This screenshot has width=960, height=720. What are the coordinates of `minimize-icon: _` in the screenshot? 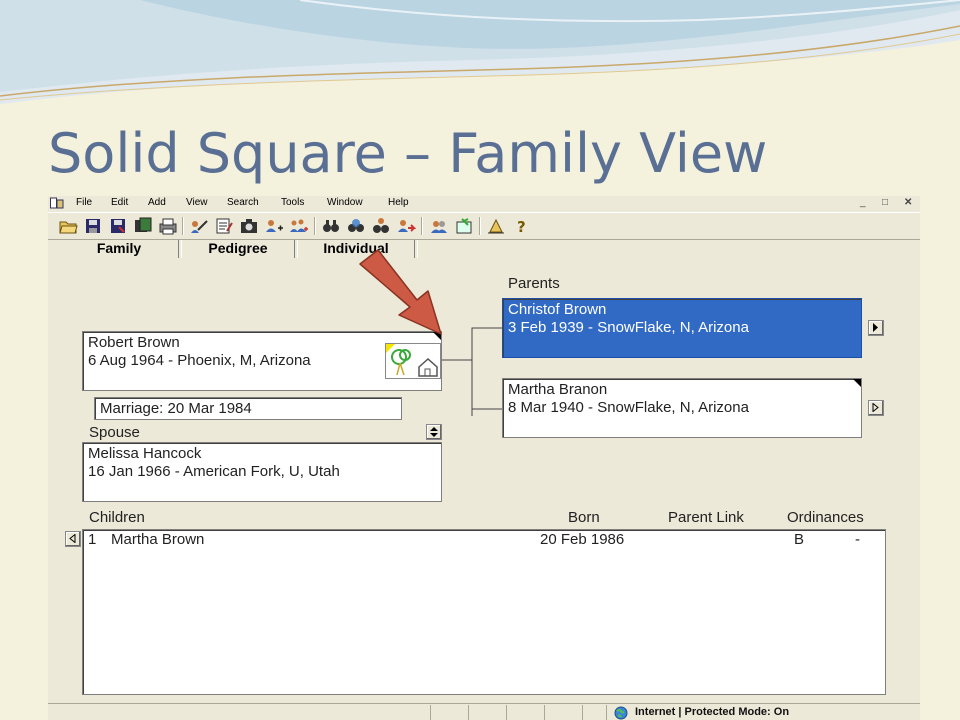 It's located at (863, 202).